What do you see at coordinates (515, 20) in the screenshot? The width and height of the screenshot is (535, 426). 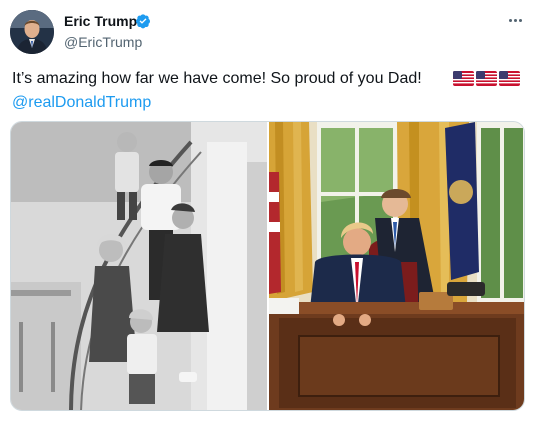 I see `more-options-icon` at bounding box center [515, 20].